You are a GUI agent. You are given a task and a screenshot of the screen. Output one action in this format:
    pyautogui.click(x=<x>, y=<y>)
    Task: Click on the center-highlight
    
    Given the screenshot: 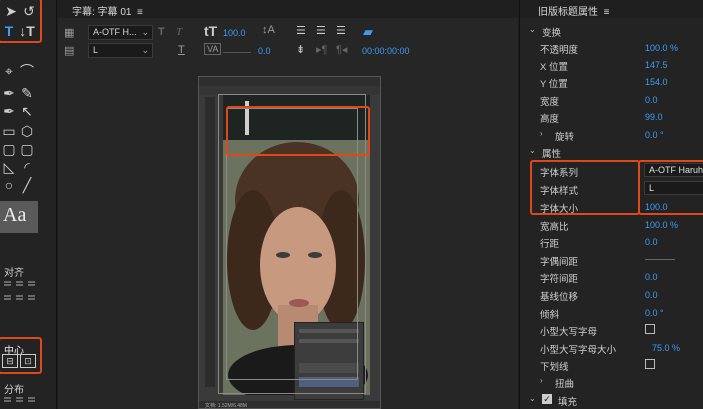 What is the action you would take?
    pyautogui.click(x=21, y=355)
    